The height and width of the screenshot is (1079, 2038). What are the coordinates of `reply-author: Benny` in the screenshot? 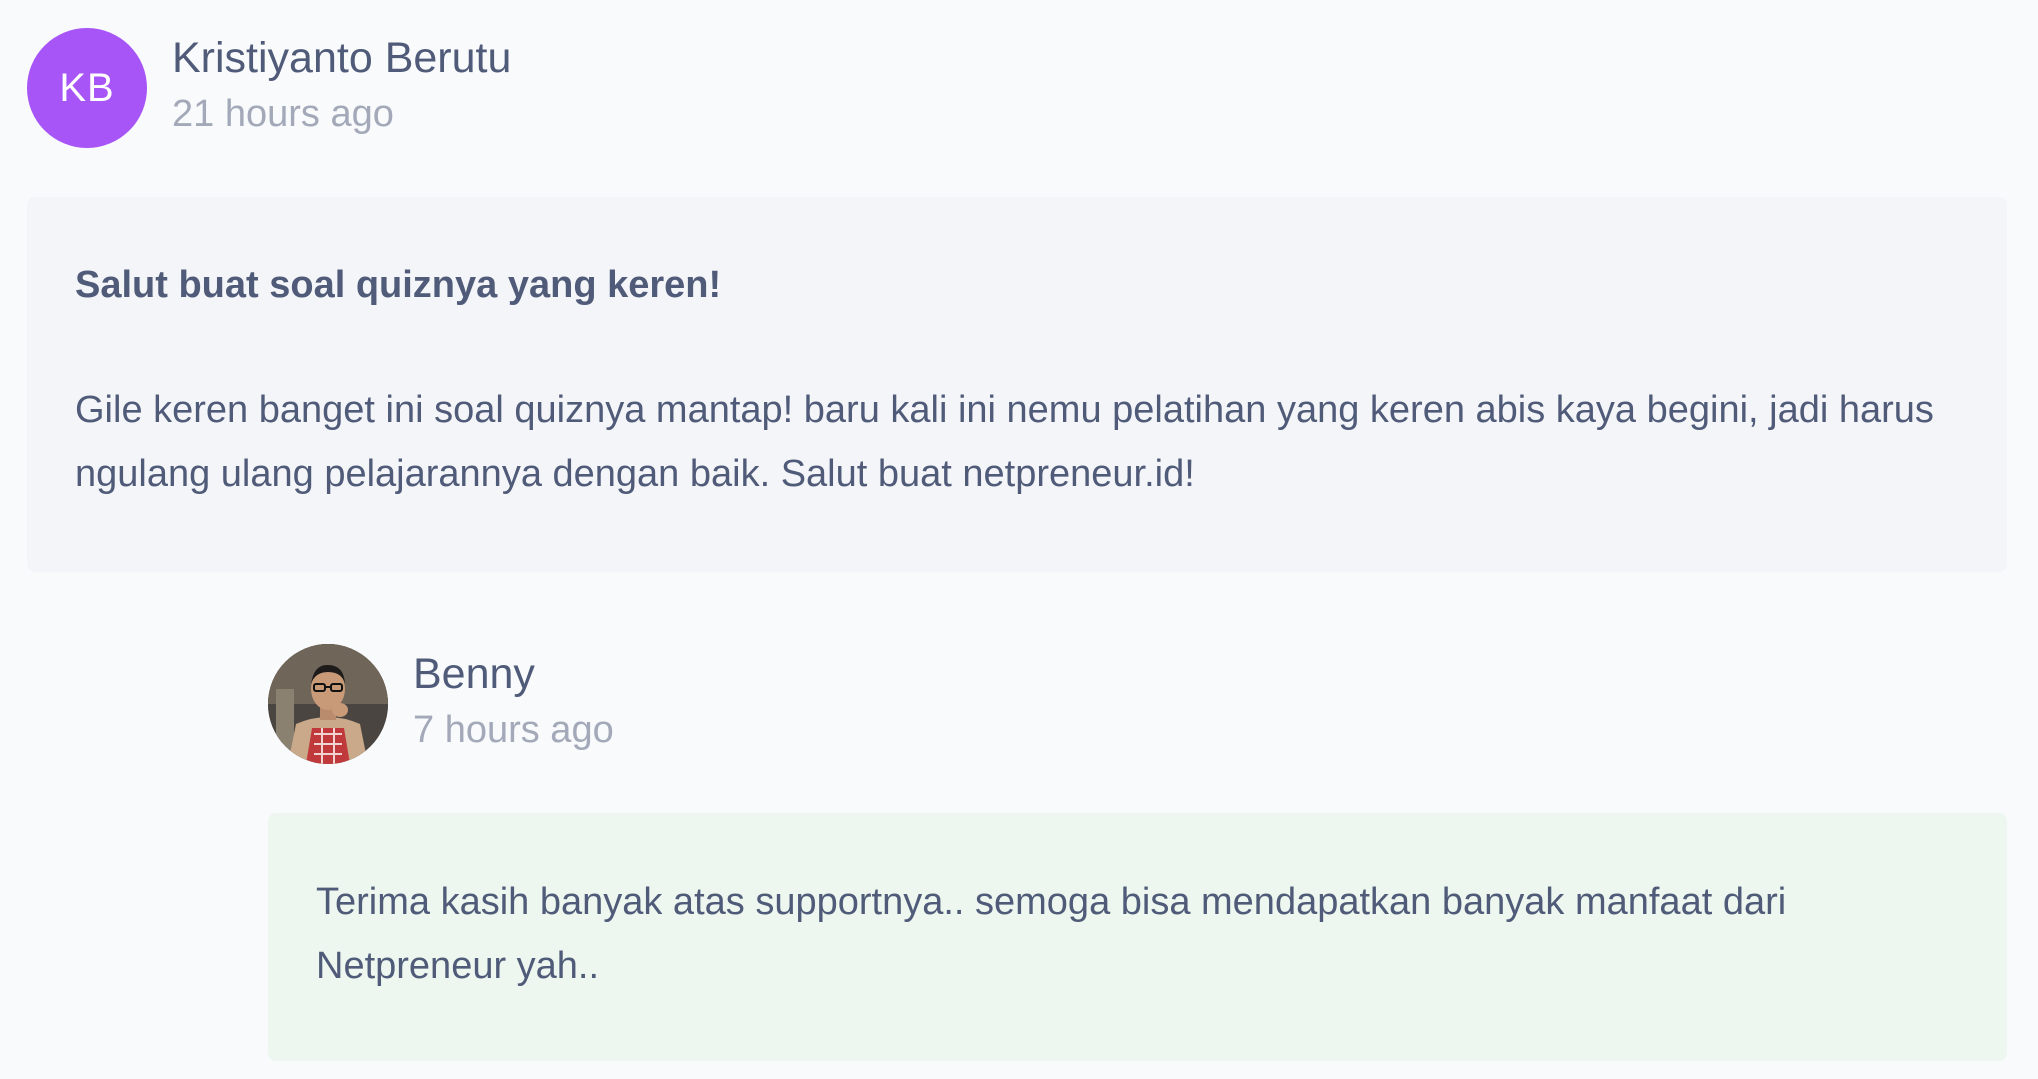 It's located at (513, 674).